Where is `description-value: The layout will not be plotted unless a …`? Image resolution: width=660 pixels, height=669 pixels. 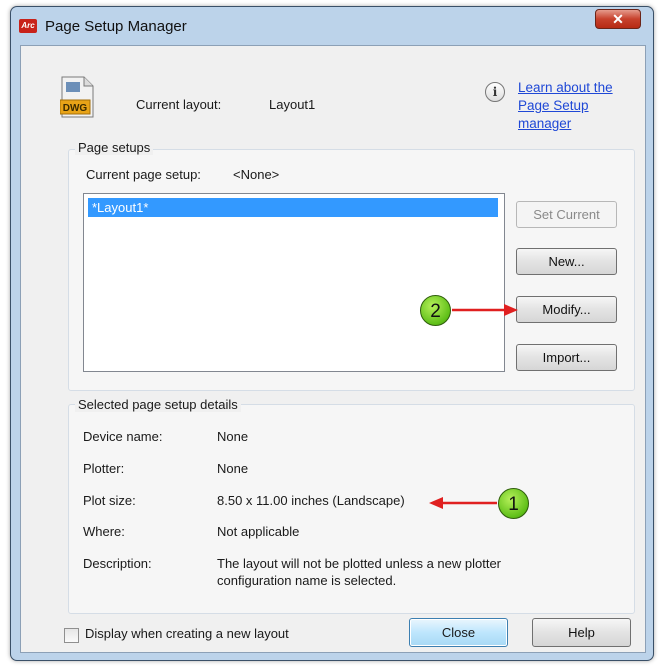 description-value: The layout will not be plotted unless a … is located at coordinates (359, 572).